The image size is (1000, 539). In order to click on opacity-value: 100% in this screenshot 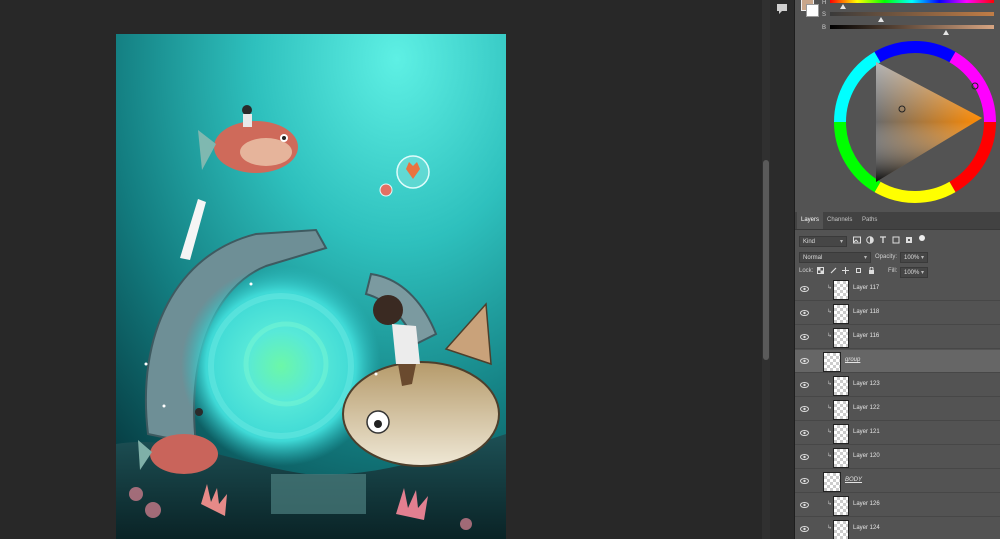, I will do `click(912, 258)`.